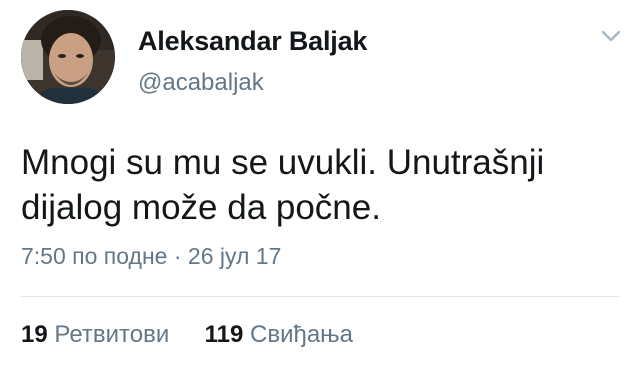  What do you see at coordinates (112, 334) in the screenshot?
I see `retweets-label: Ретвитови` at bounding box center [112, 334].